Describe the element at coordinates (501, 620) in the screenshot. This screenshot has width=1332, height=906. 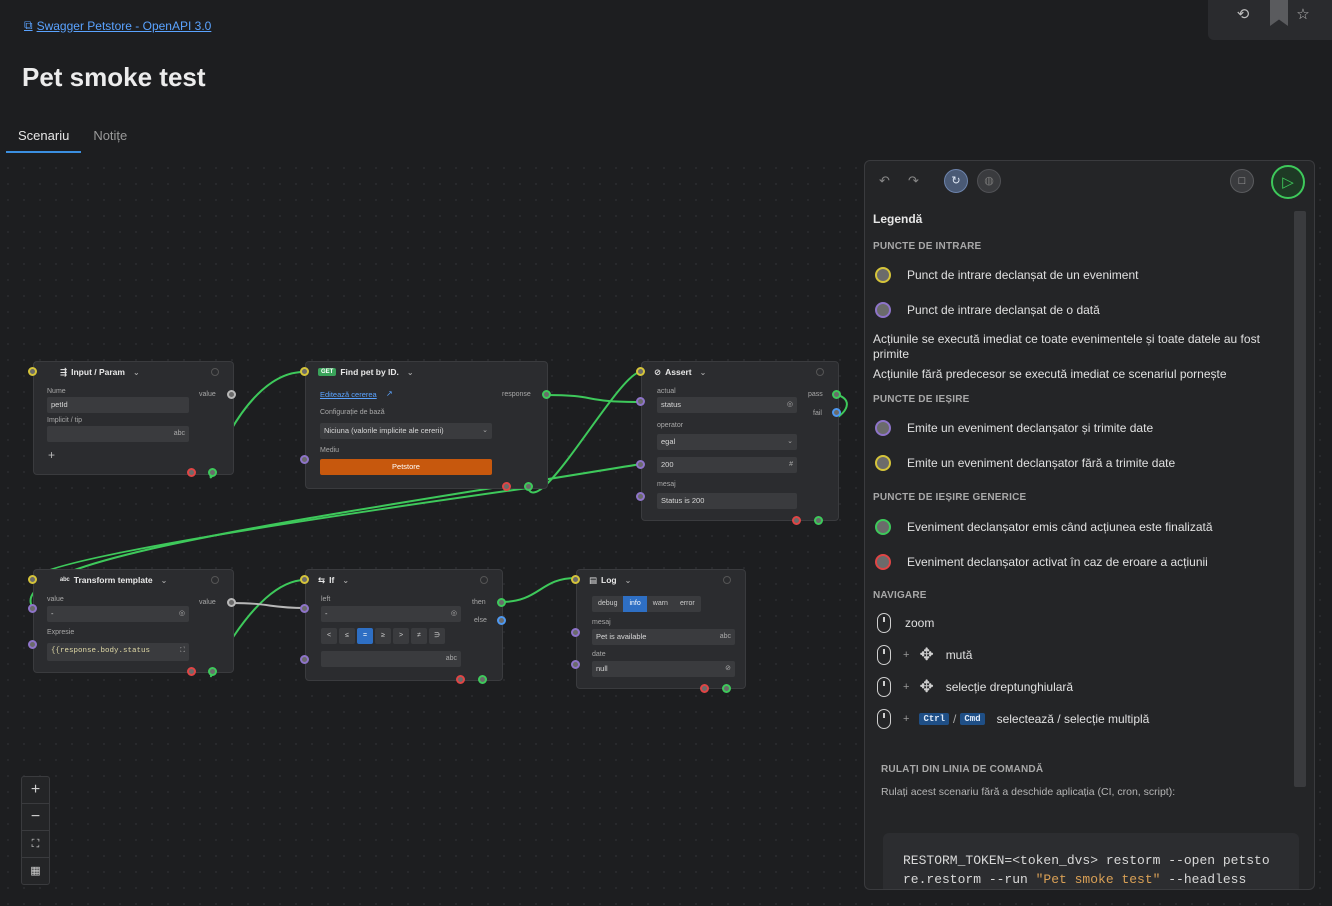
I see `else-port` at that location.